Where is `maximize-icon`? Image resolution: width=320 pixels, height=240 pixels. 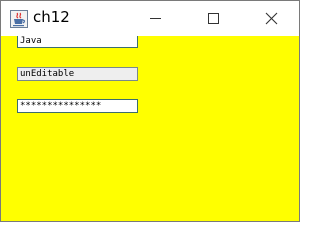
maximize-icon is located at coordinates (213, 18).